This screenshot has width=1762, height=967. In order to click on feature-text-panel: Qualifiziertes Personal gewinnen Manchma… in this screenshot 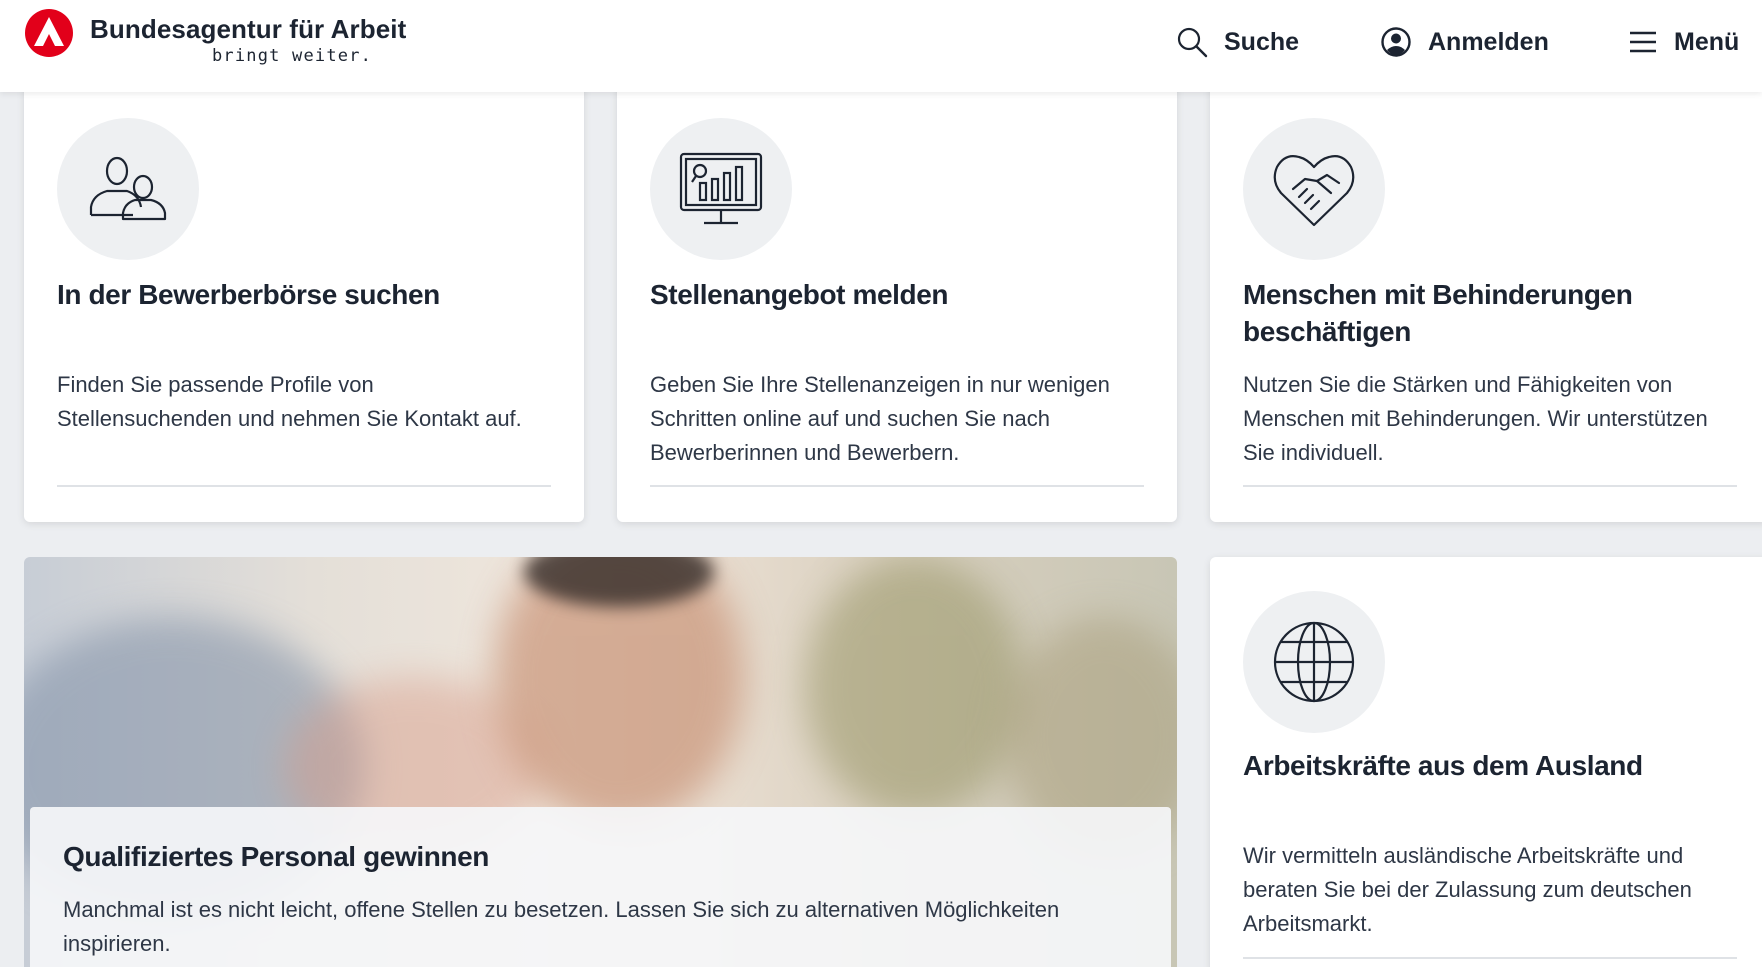, I will do `click(600, 887)`.